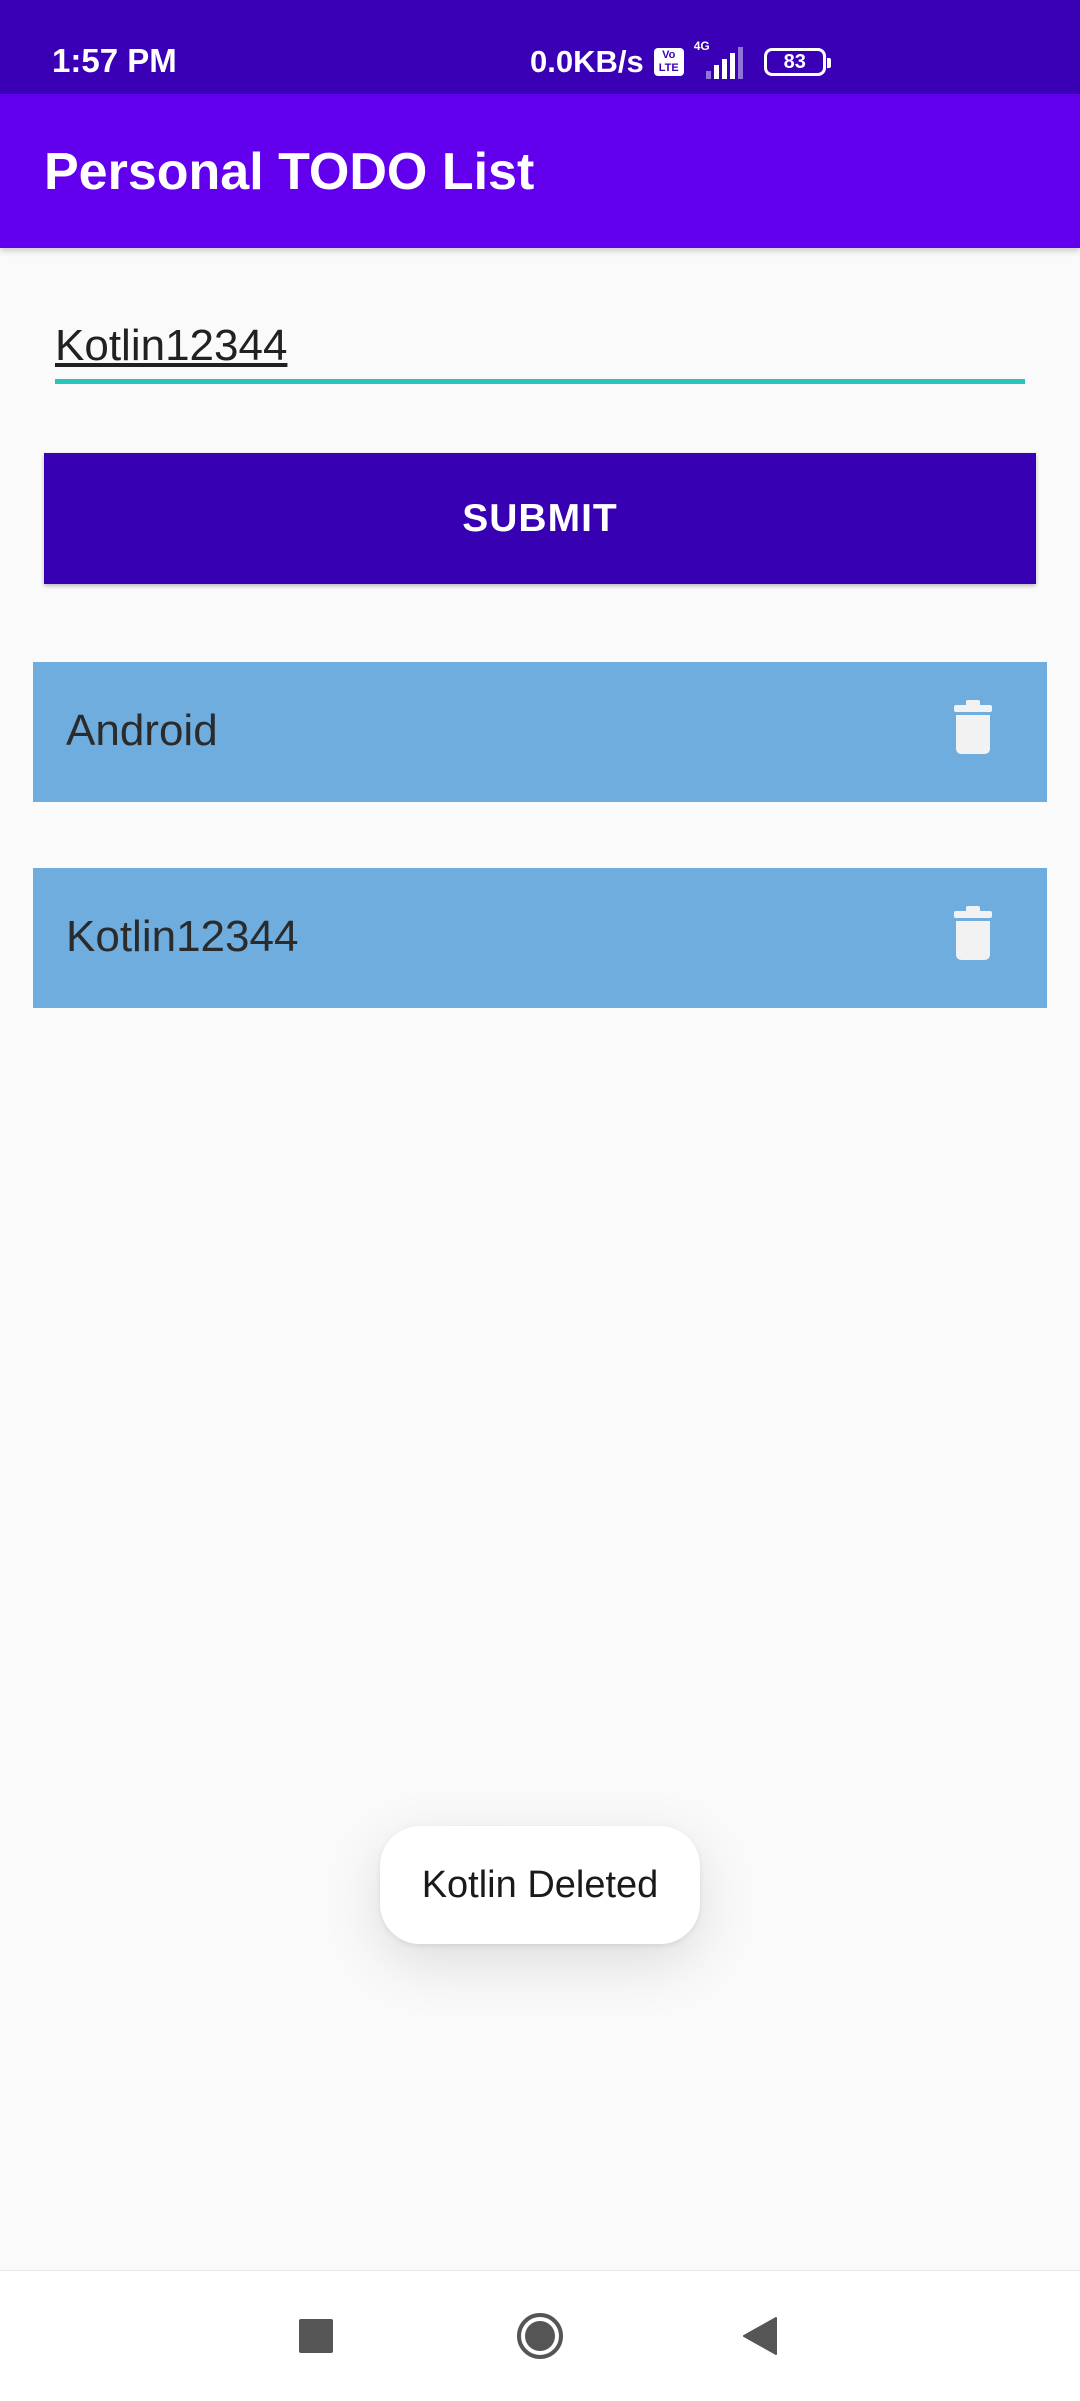 The image size is (1080, 2401). What do you see at coordinates (668, 62) in the screenshot?
I see `volte-icon: Vo LTE` at bounding box center [668, 62].